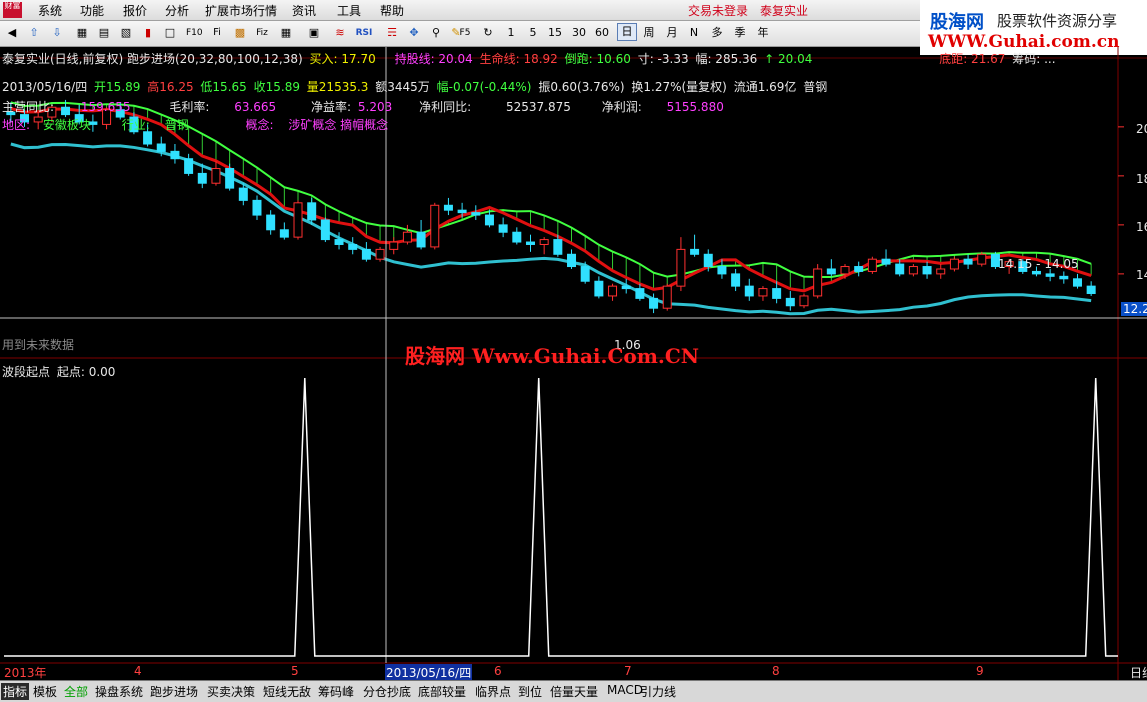 This screenshot has height=702, width=1147. I want to click on roe-label: 净益率:, so click(331, 107).